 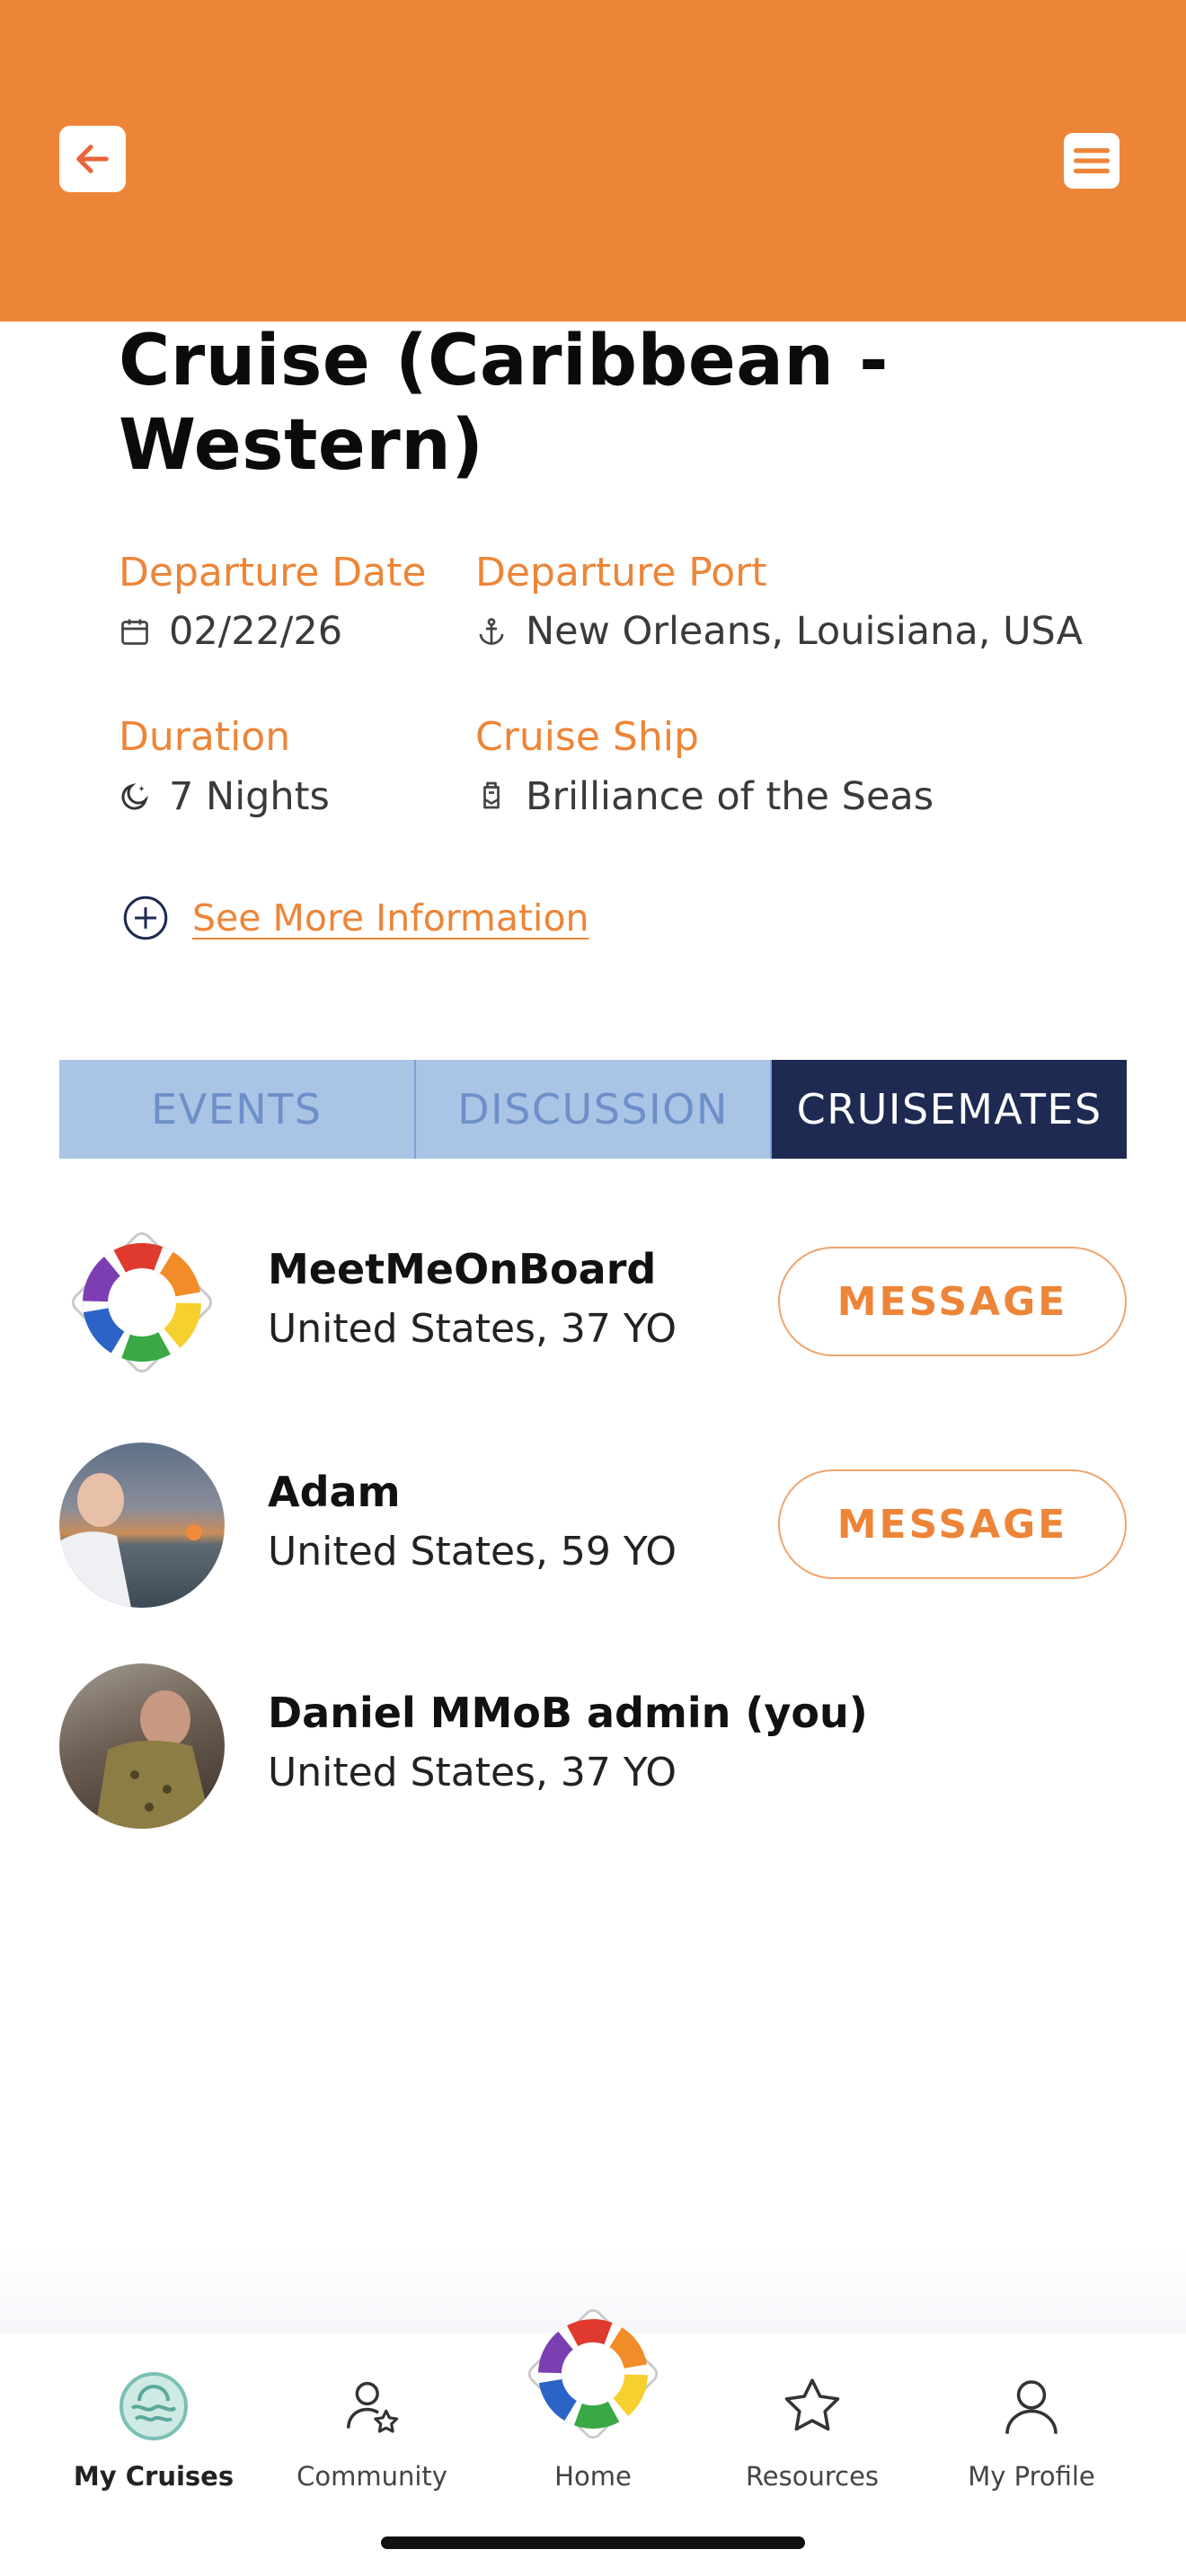 What do you see at coordinates (1031, 2476) in the screenshot?
I see `nav-label: My Profile` at bounding box center [1031, 2476].